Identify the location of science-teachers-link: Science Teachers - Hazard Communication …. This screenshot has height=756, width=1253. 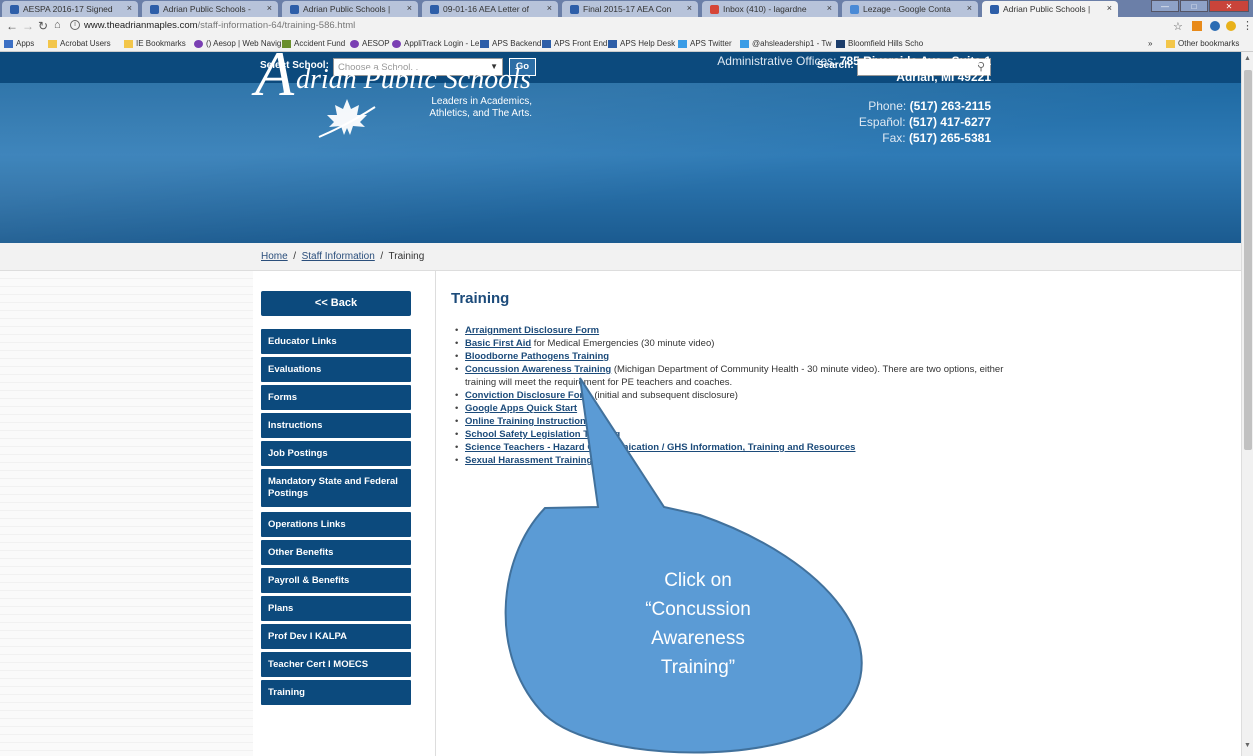
(660, 447).